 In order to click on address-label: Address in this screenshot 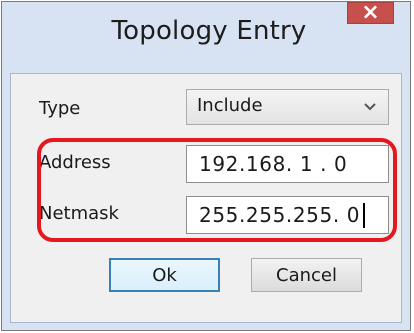, I will do `click(75, 162)`.